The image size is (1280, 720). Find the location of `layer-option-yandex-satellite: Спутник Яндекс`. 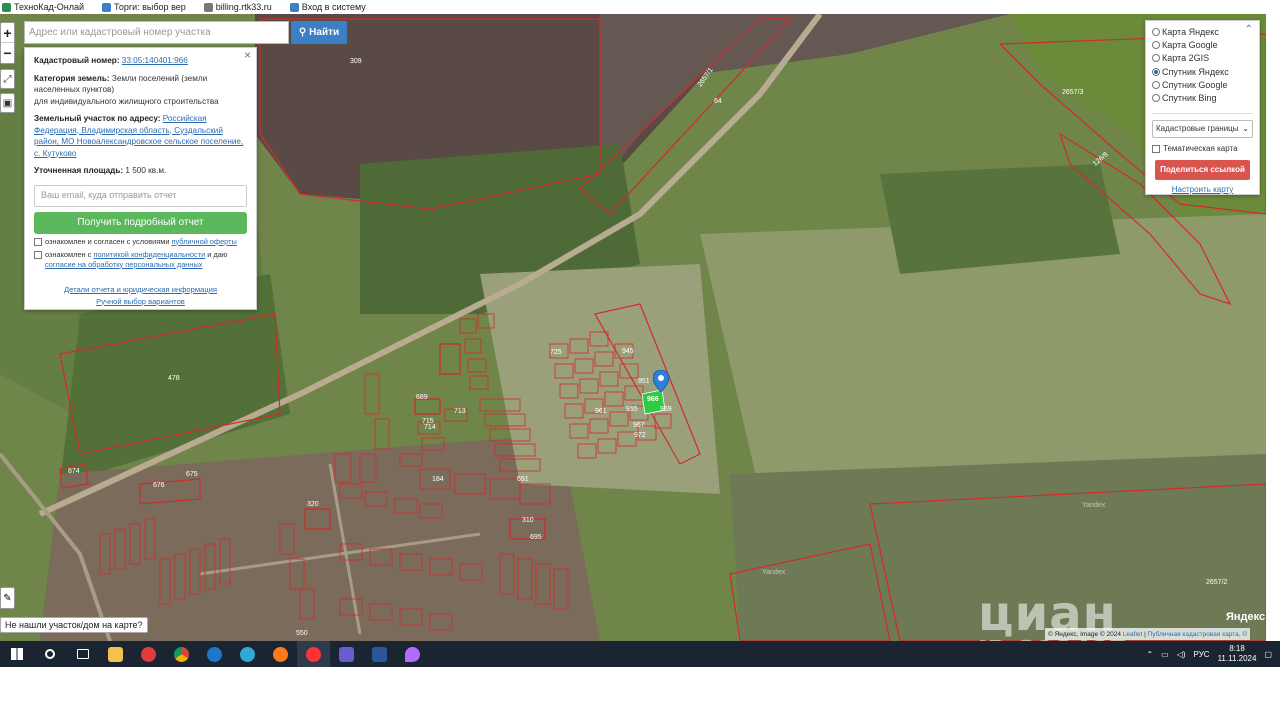

layer-option-yandex-satellite: Спутник Яндекс is located at coordinates (1202, 71).